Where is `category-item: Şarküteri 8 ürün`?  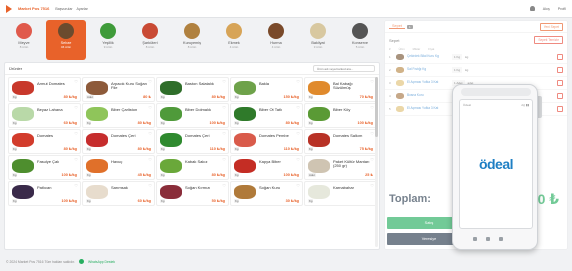 category-item: Şarküteri 8 ürün is located at coordinates (150, 40).